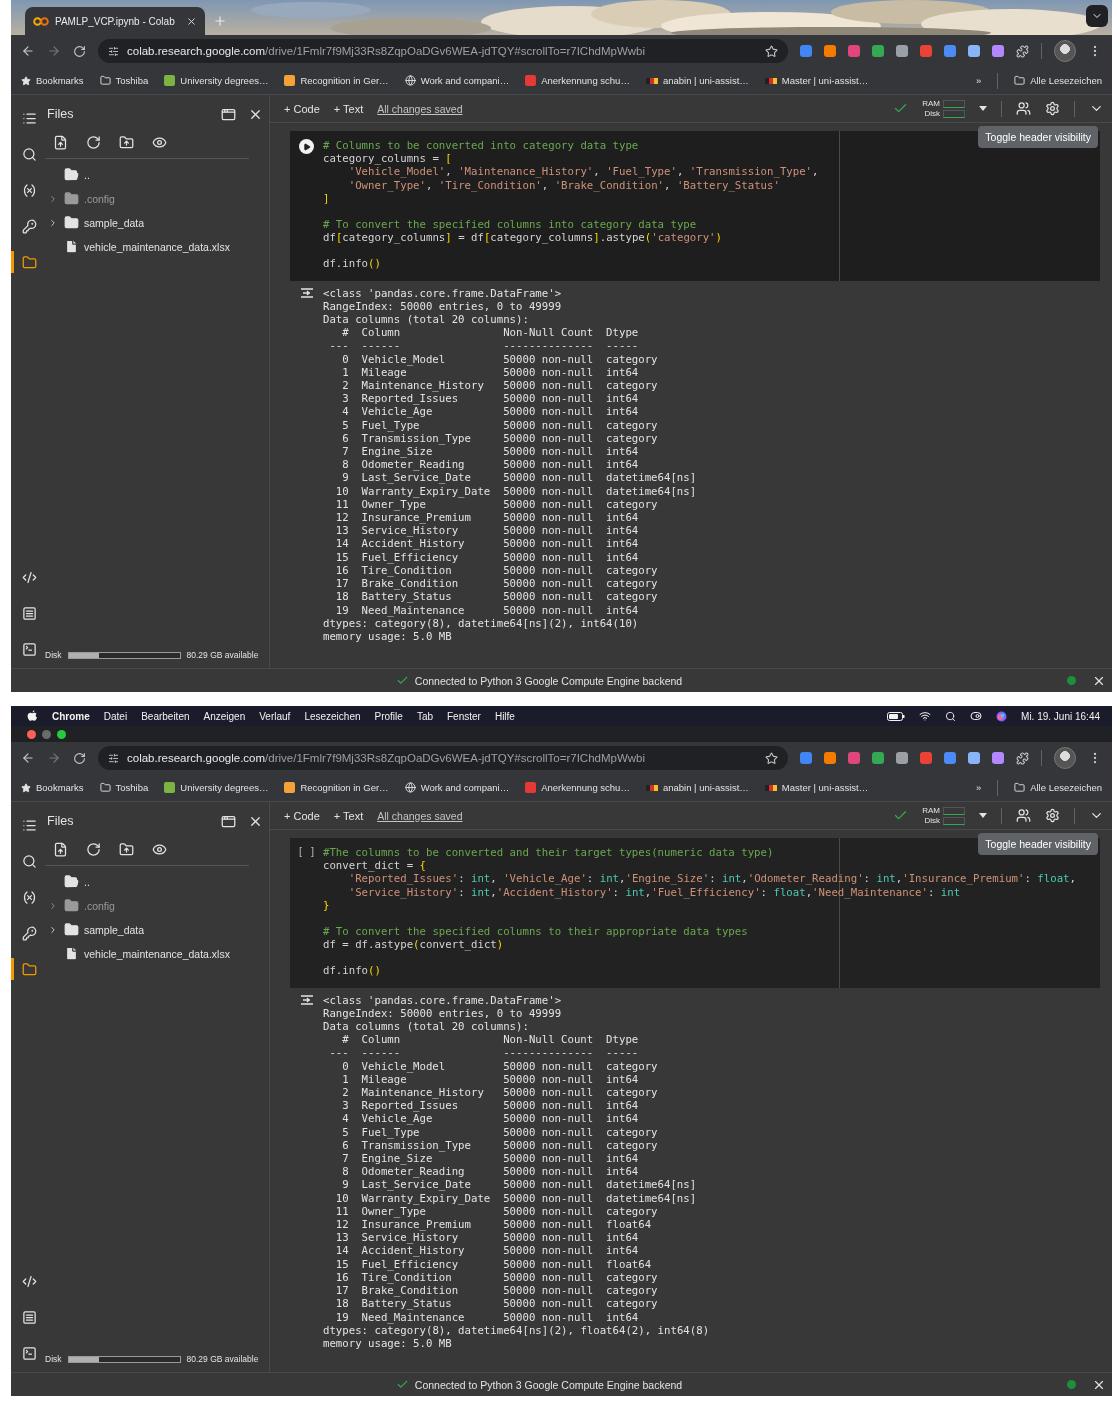 The width and height of the screenshot is (1114, 1404). Describe the element at coordinates (388, 716) in the screenshot. I see `menu-item: Profile` at that location.